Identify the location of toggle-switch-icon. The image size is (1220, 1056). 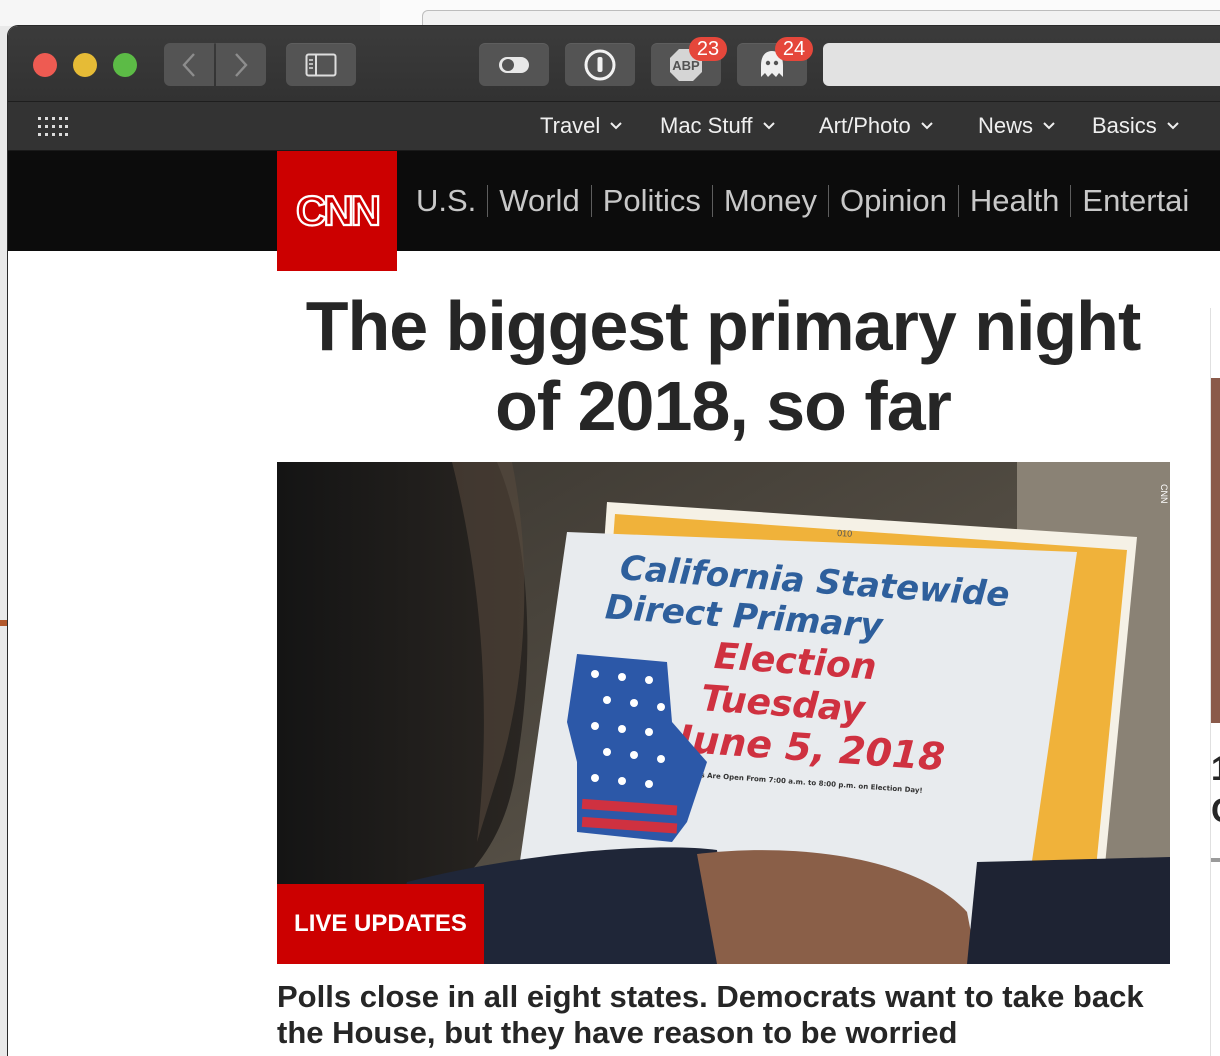
(514, 64).